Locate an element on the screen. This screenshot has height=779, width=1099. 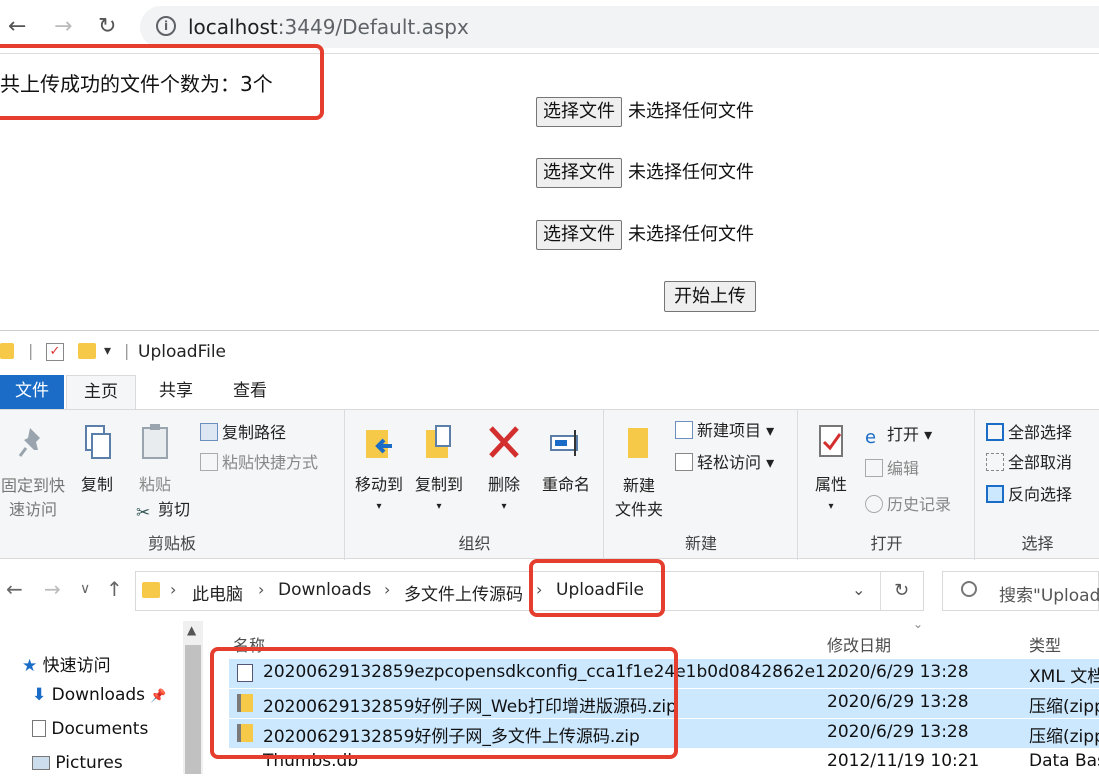
select-all-button: 全部选择 is located at coordinates (1029, 433).